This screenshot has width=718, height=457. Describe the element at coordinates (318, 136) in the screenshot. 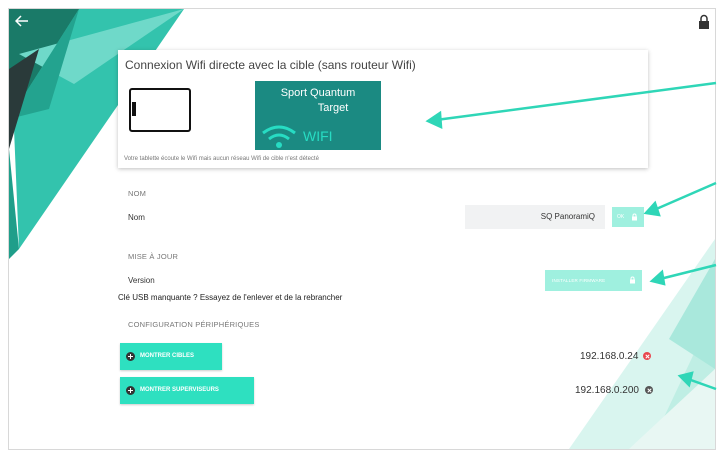

I see `wifi-label: WIFI` at that location.